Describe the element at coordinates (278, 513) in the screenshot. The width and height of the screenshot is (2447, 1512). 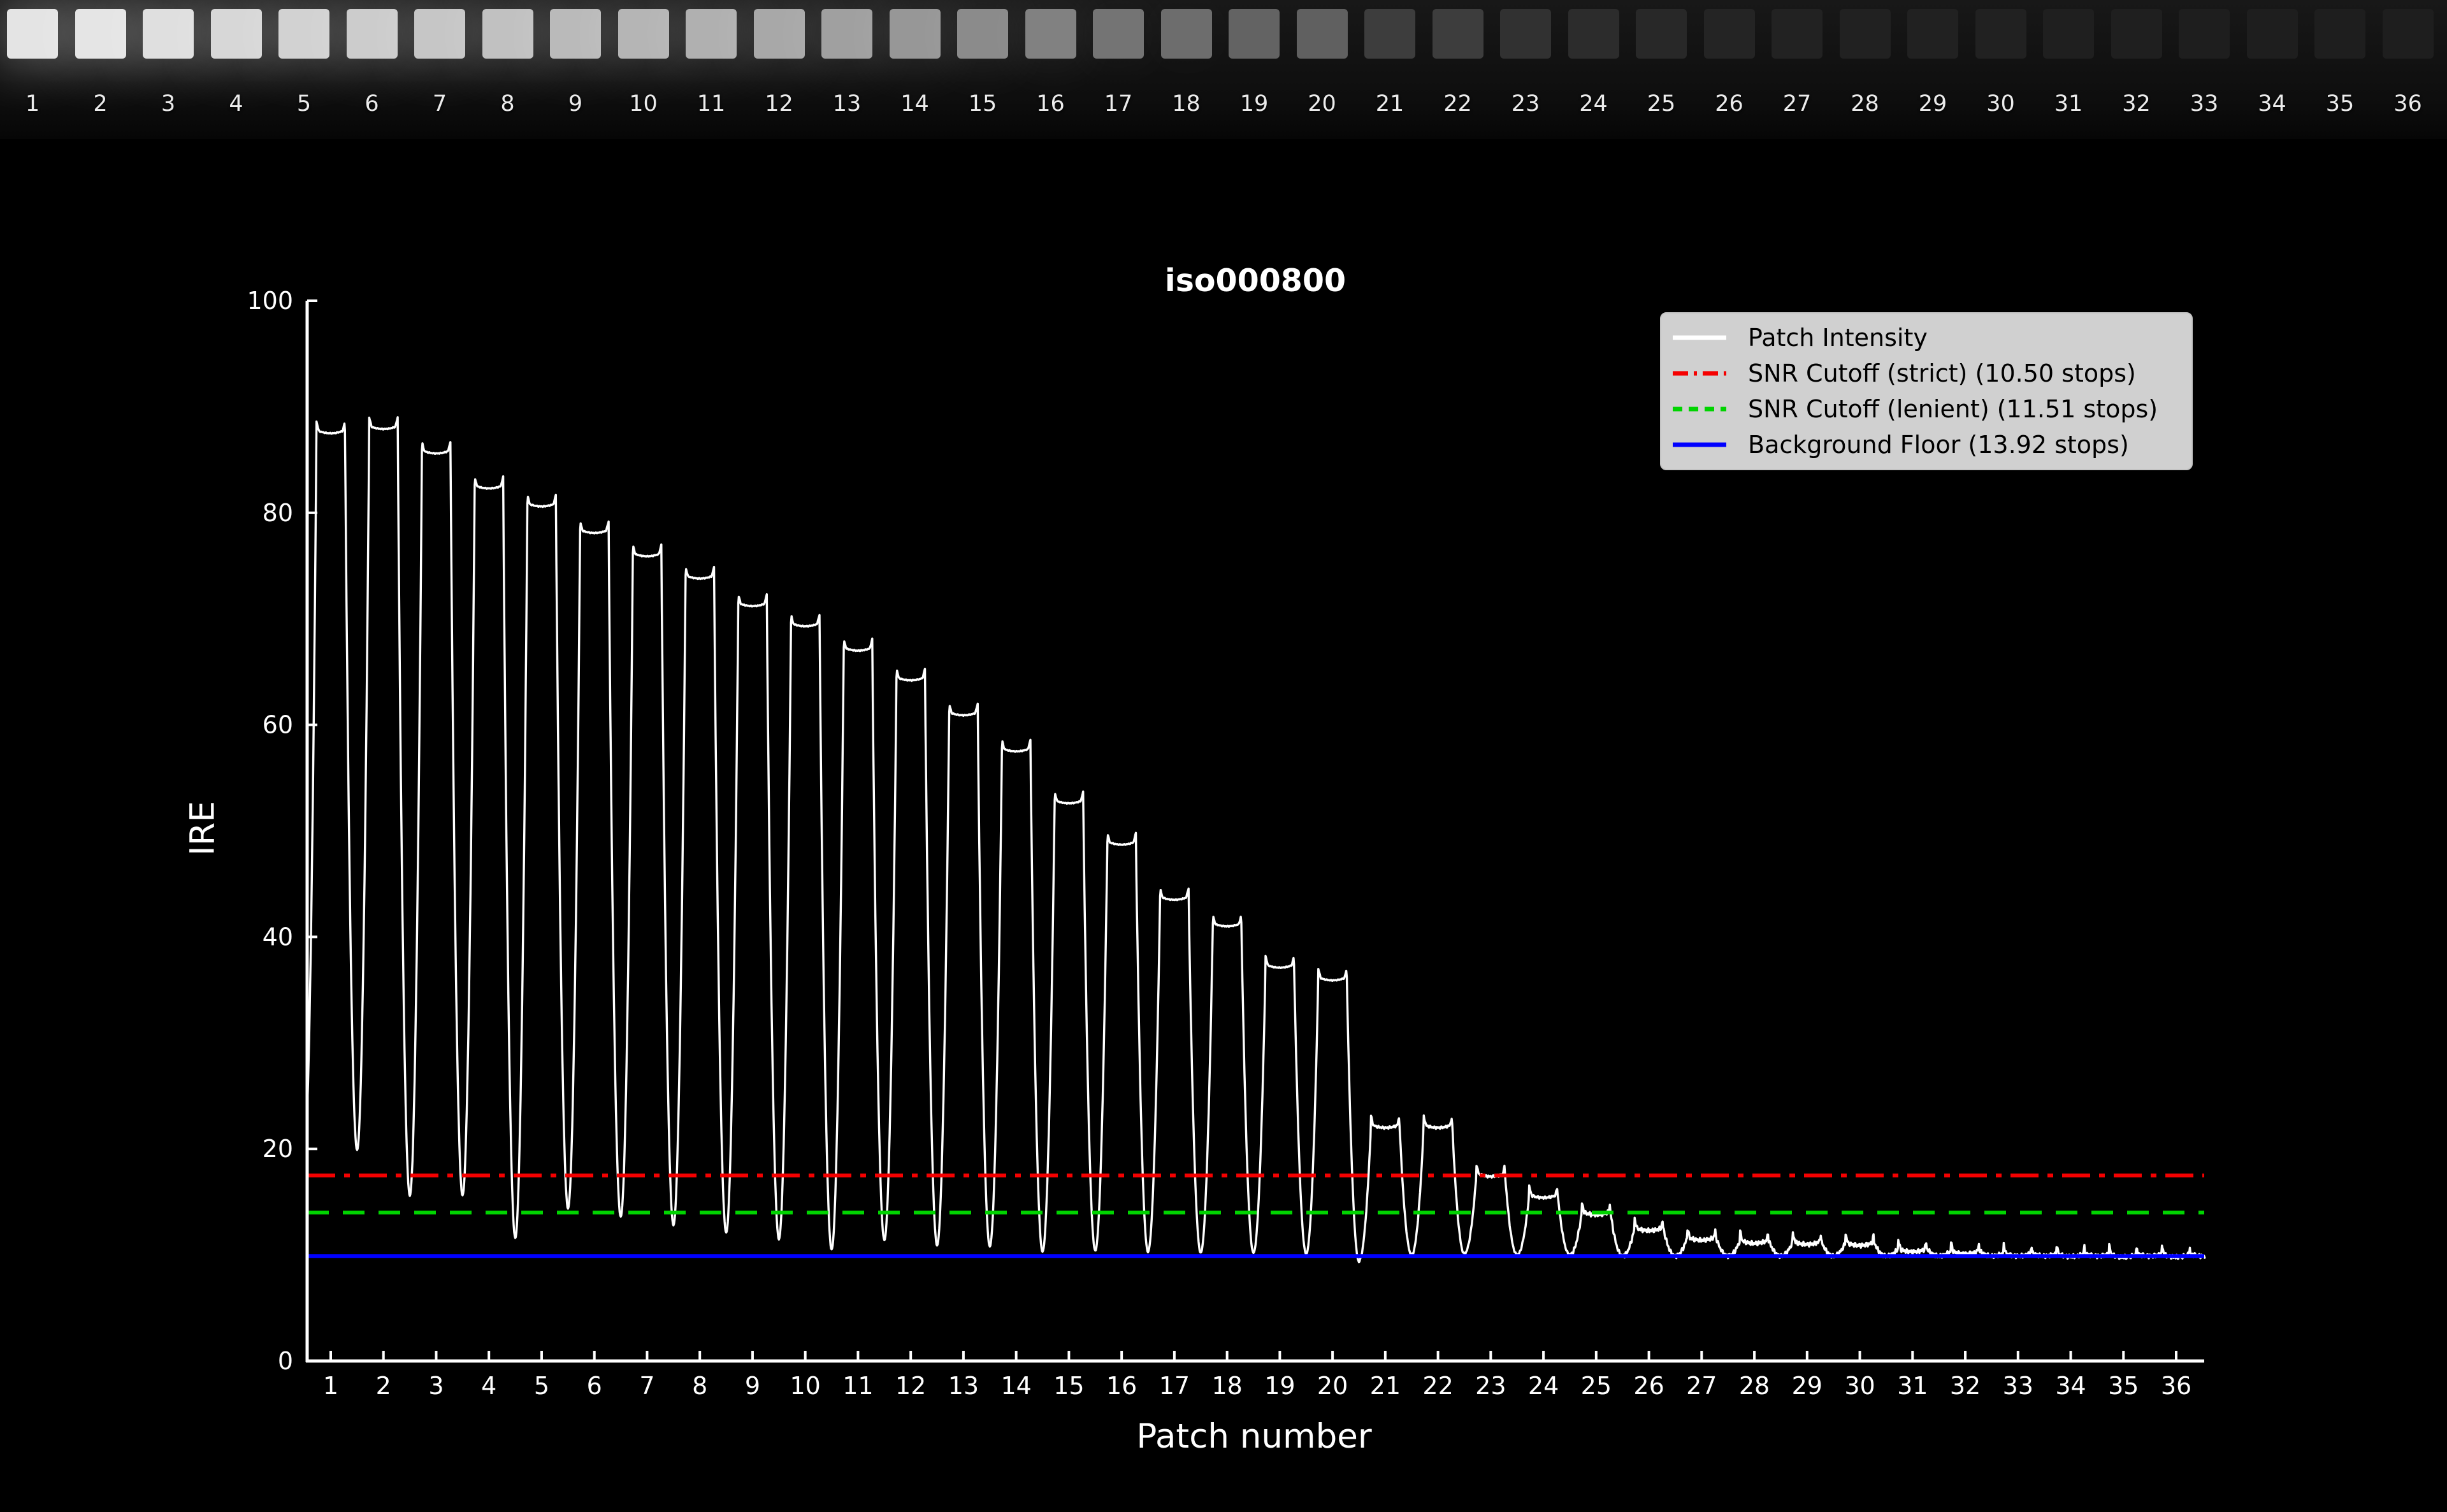
I see `y-tick-label: 80` at that location.